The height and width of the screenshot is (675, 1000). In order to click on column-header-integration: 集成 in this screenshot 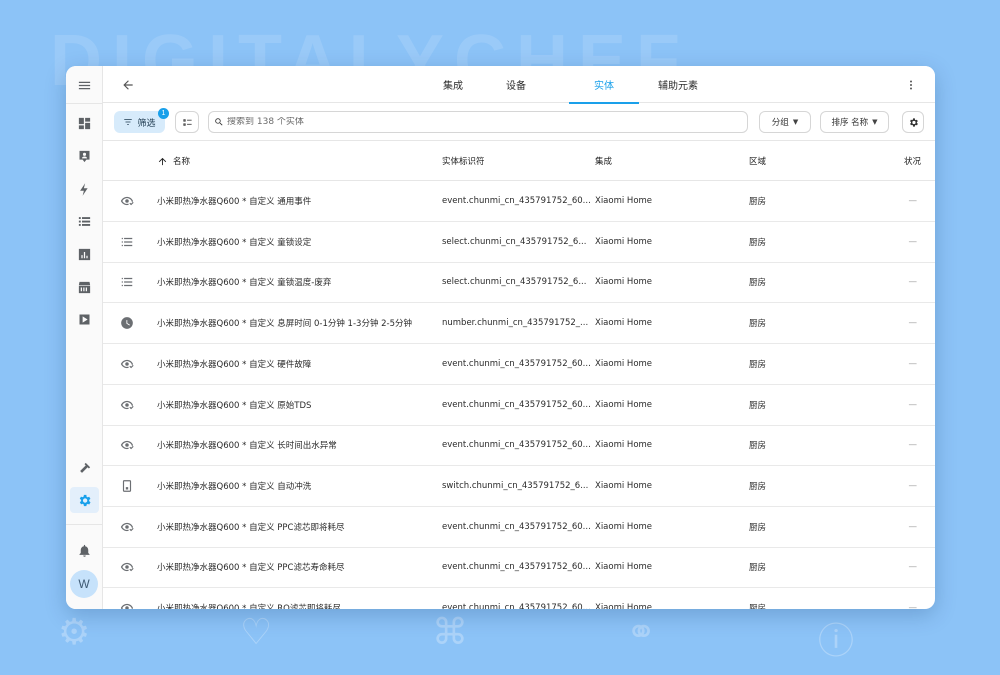, I will do `click(603, 161)`.